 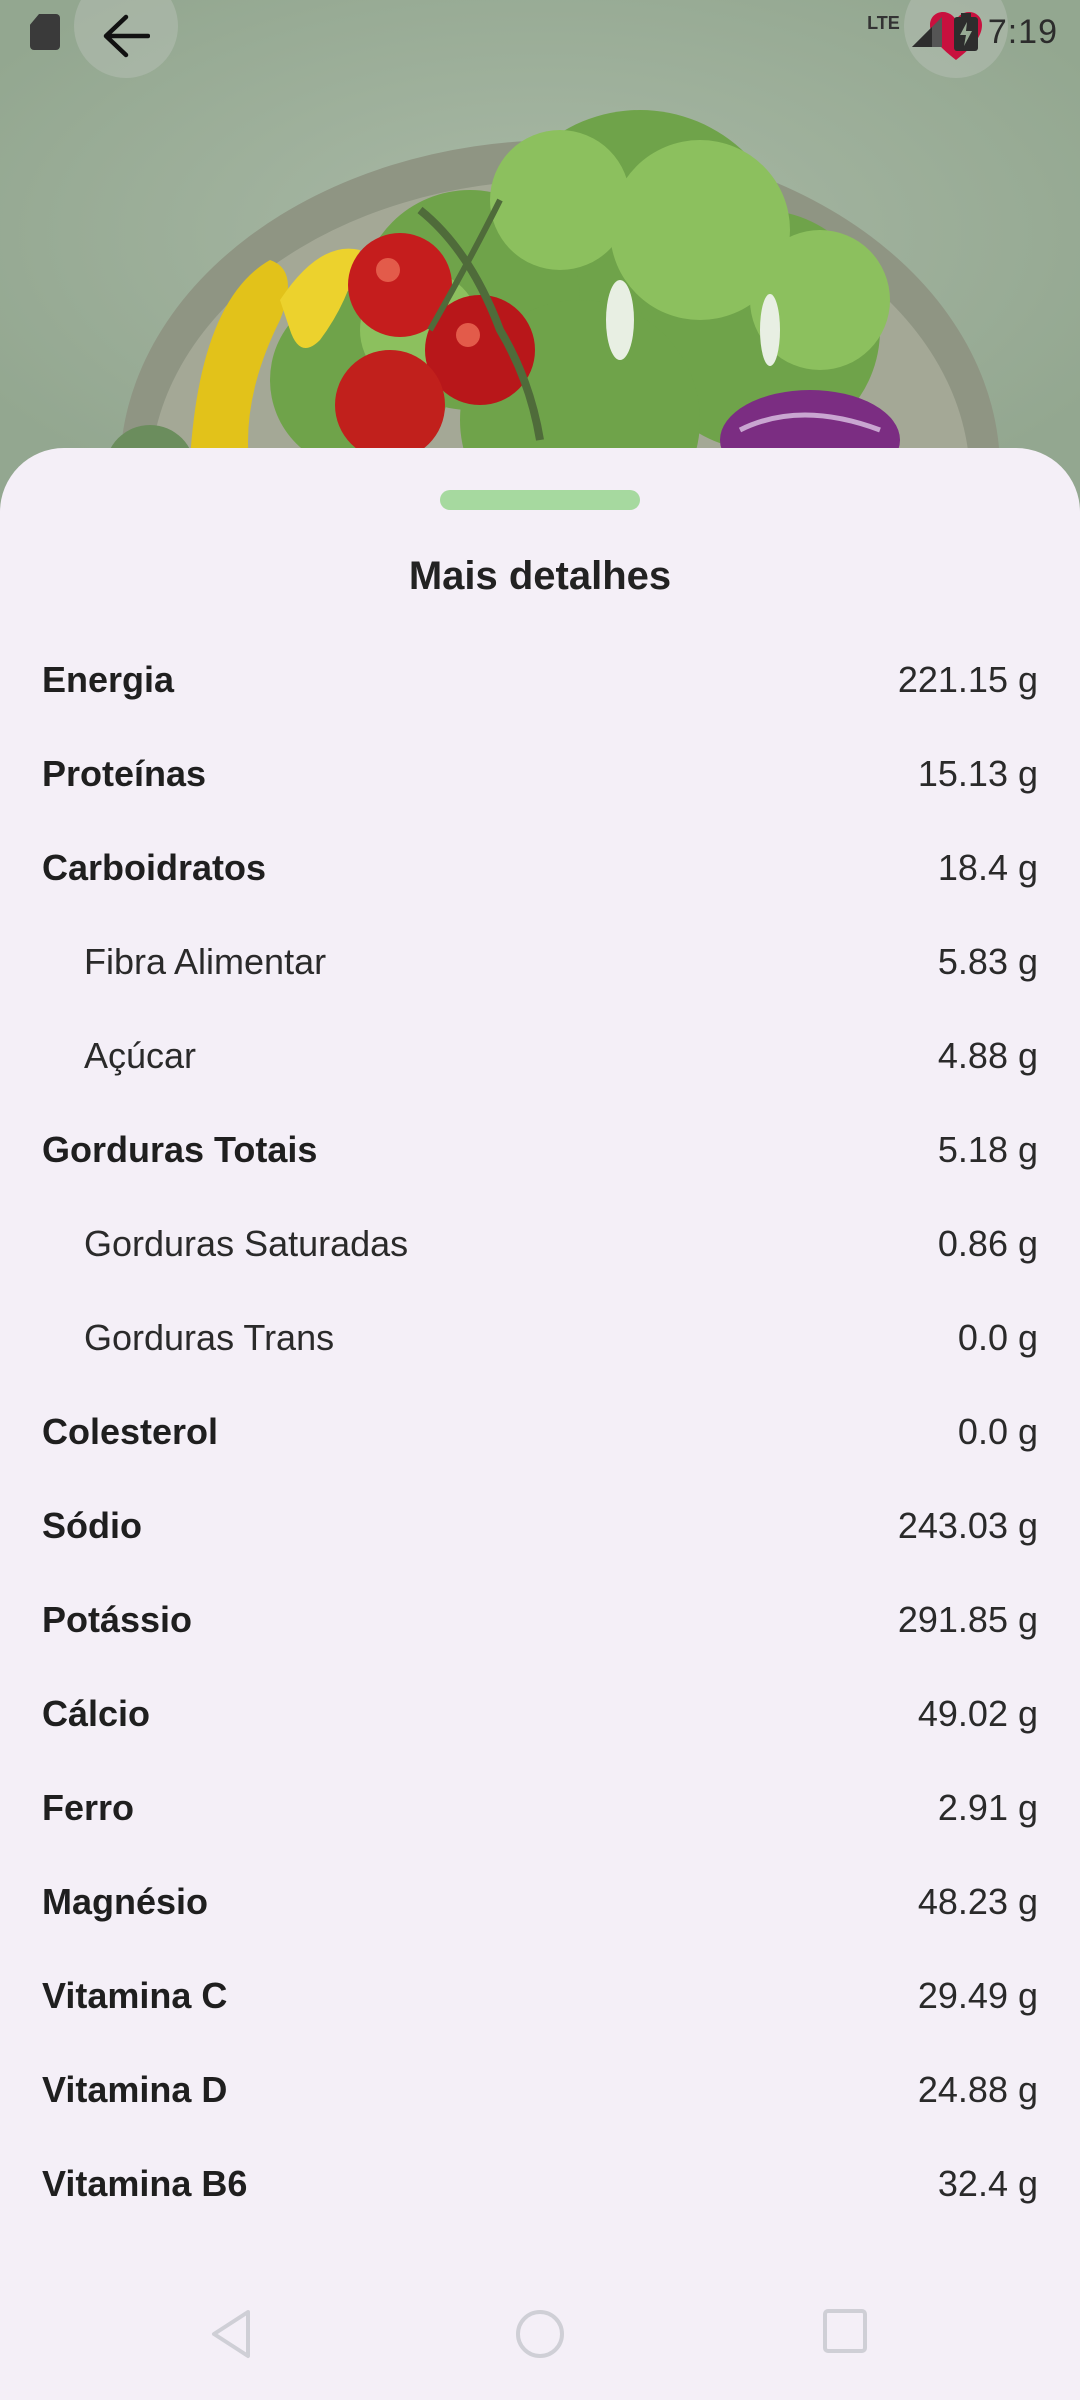 I want to click on nutrient-label: Colesterol, so click(x=130, y=1431).